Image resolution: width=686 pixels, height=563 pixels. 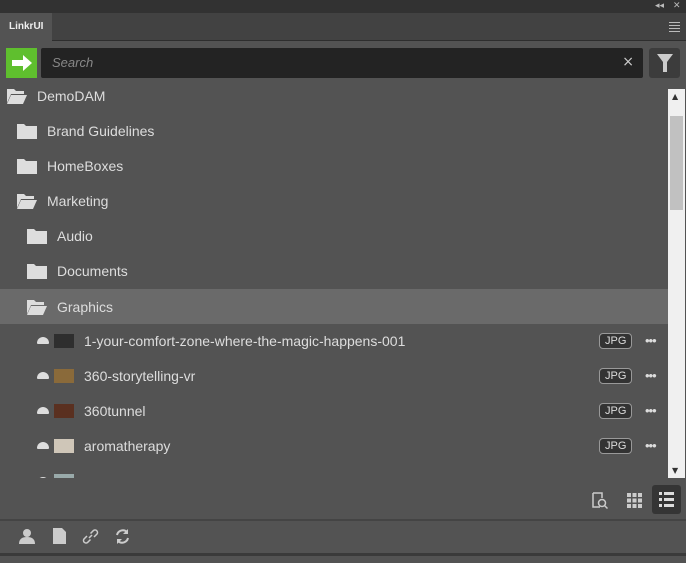 What do you see at coordinates (334, 445) in the screenshot?
I see `asset-row: aromatherapy JPG •••` at bounding box center [334, 445].